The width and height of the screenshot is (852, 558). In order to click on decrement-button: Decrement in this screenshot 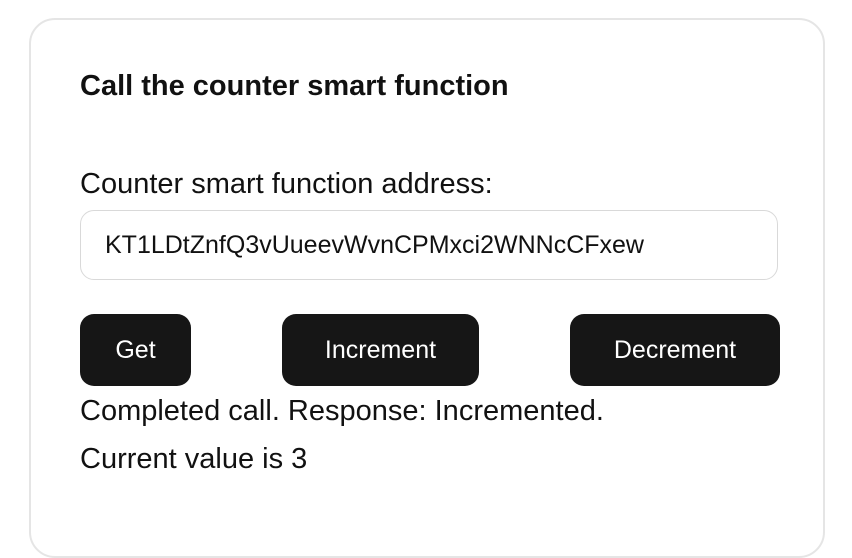, I will do `click(675, 350)`.